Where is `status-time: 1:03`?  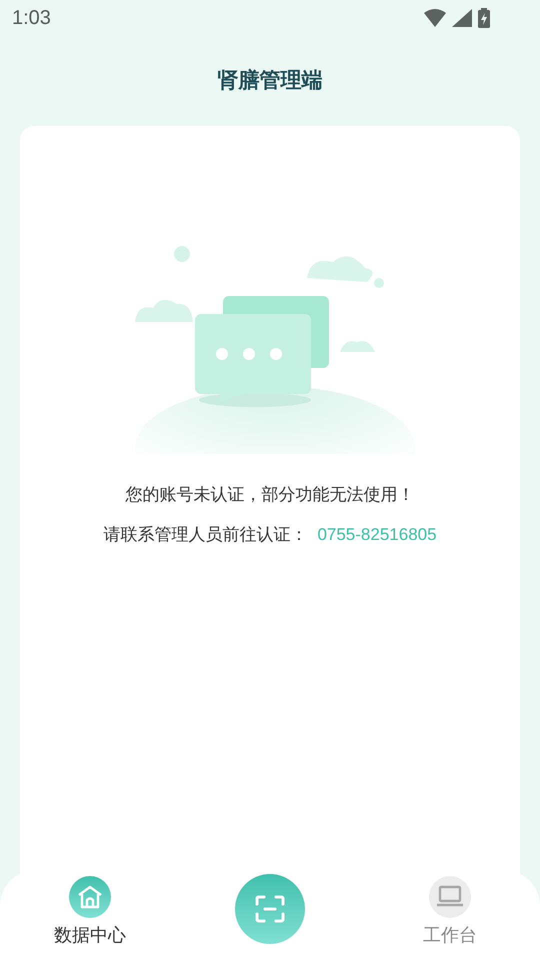 status-time: 1:03 is located at coordinates (31, 18).